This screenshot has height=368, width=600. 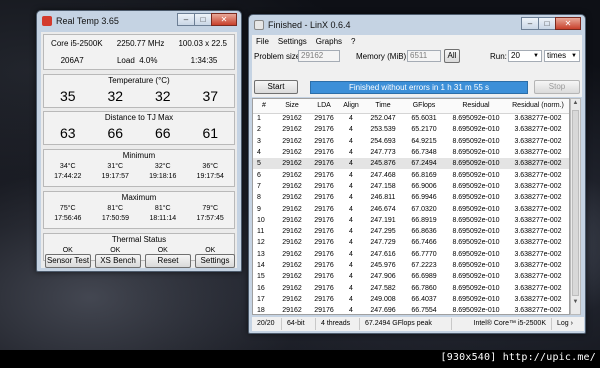 I want to click on column-header: Align, so click(x=351, y=106).